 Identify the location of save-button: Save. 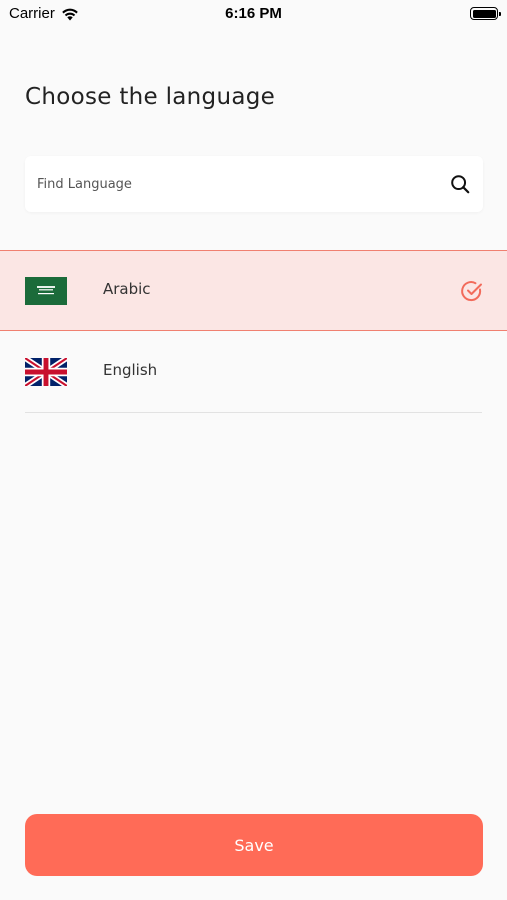
(254, 845).